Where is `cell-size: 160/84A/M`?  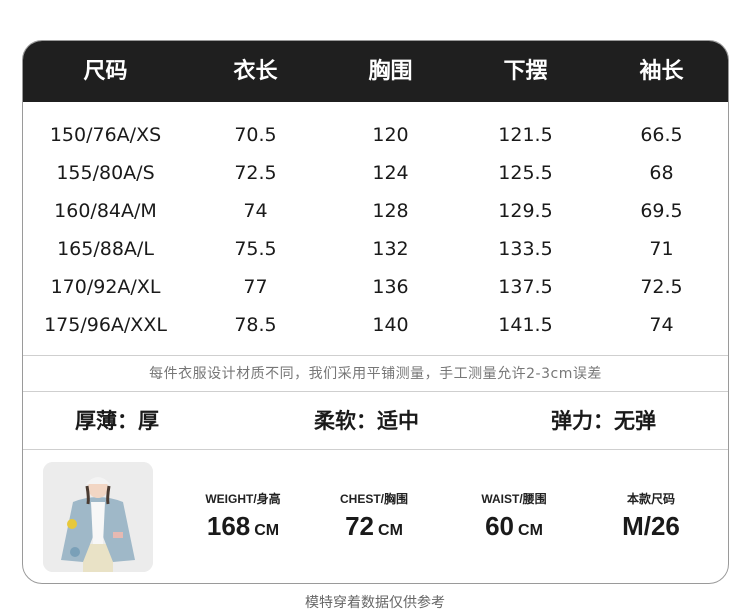 cell-size: 160/84A/M is located at coordinates (105, 211).